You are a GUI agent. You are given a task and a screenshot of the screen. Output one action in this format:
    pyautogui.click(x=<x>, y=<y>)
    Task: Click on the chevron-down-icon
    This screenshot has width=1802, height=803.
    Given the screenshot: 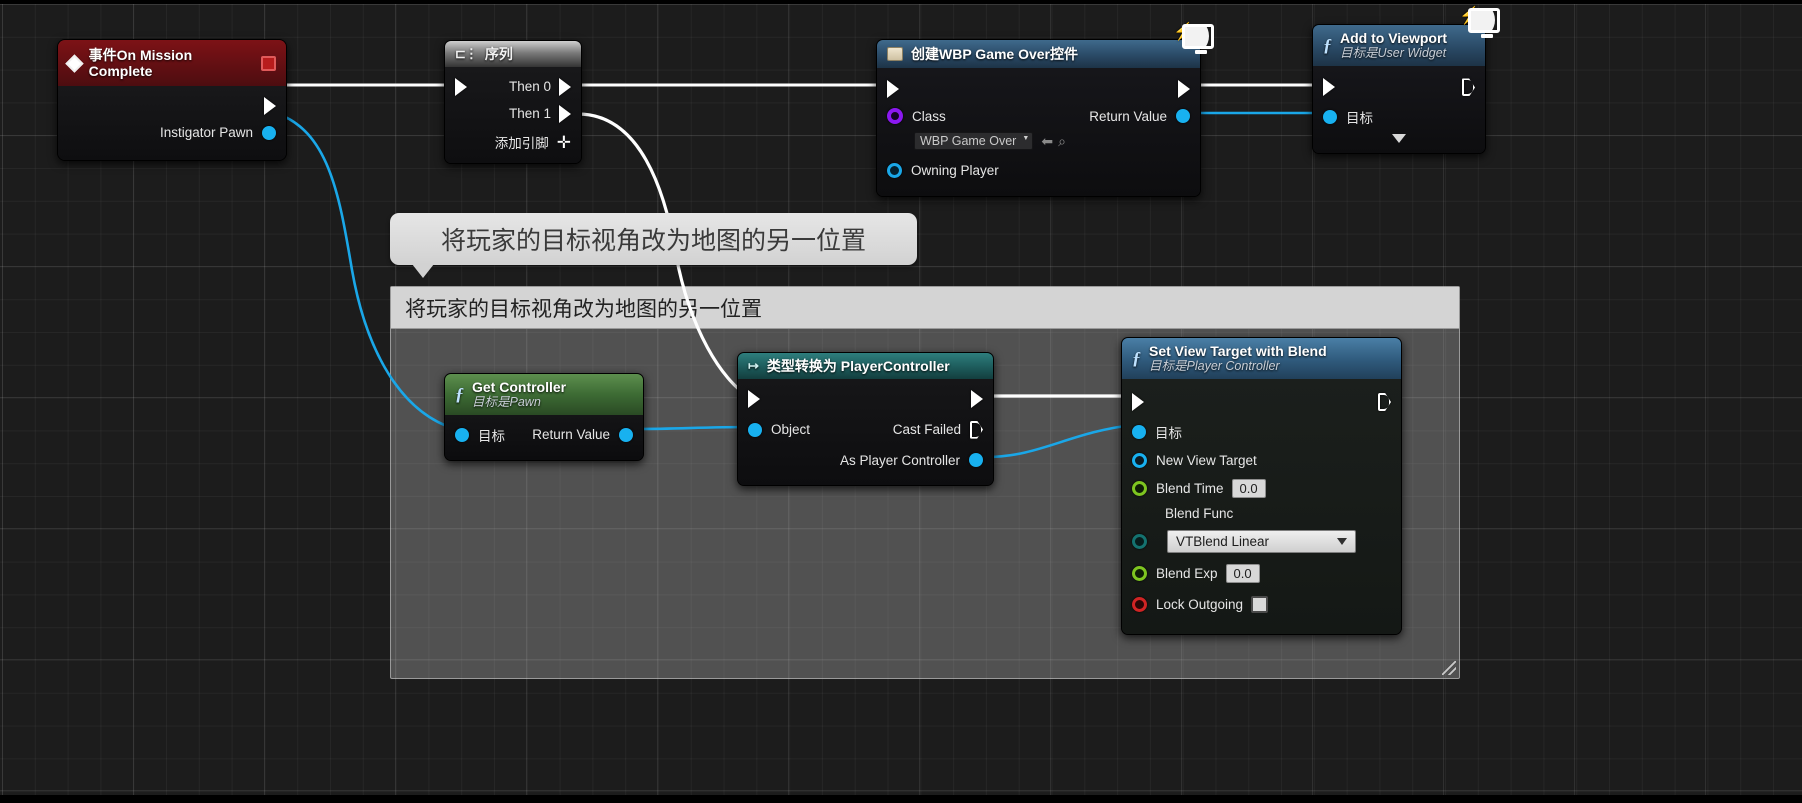 What is the action you would take?
    pyautogui.click(x=1342, y=541)
    